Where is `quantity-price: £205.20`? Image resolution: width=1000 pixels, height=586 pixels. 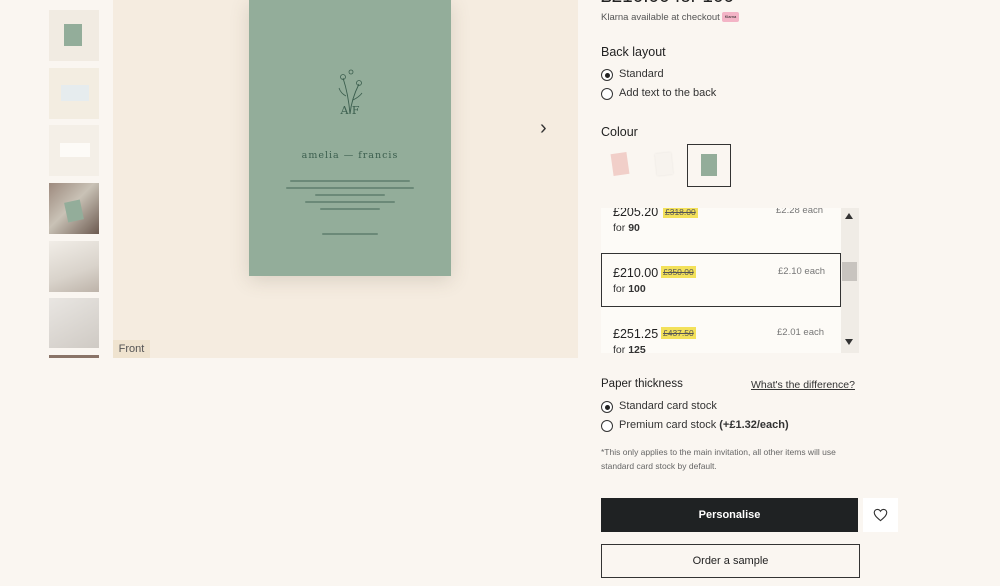
quantity-price: £205.20 is located at coordinates (636, 213).